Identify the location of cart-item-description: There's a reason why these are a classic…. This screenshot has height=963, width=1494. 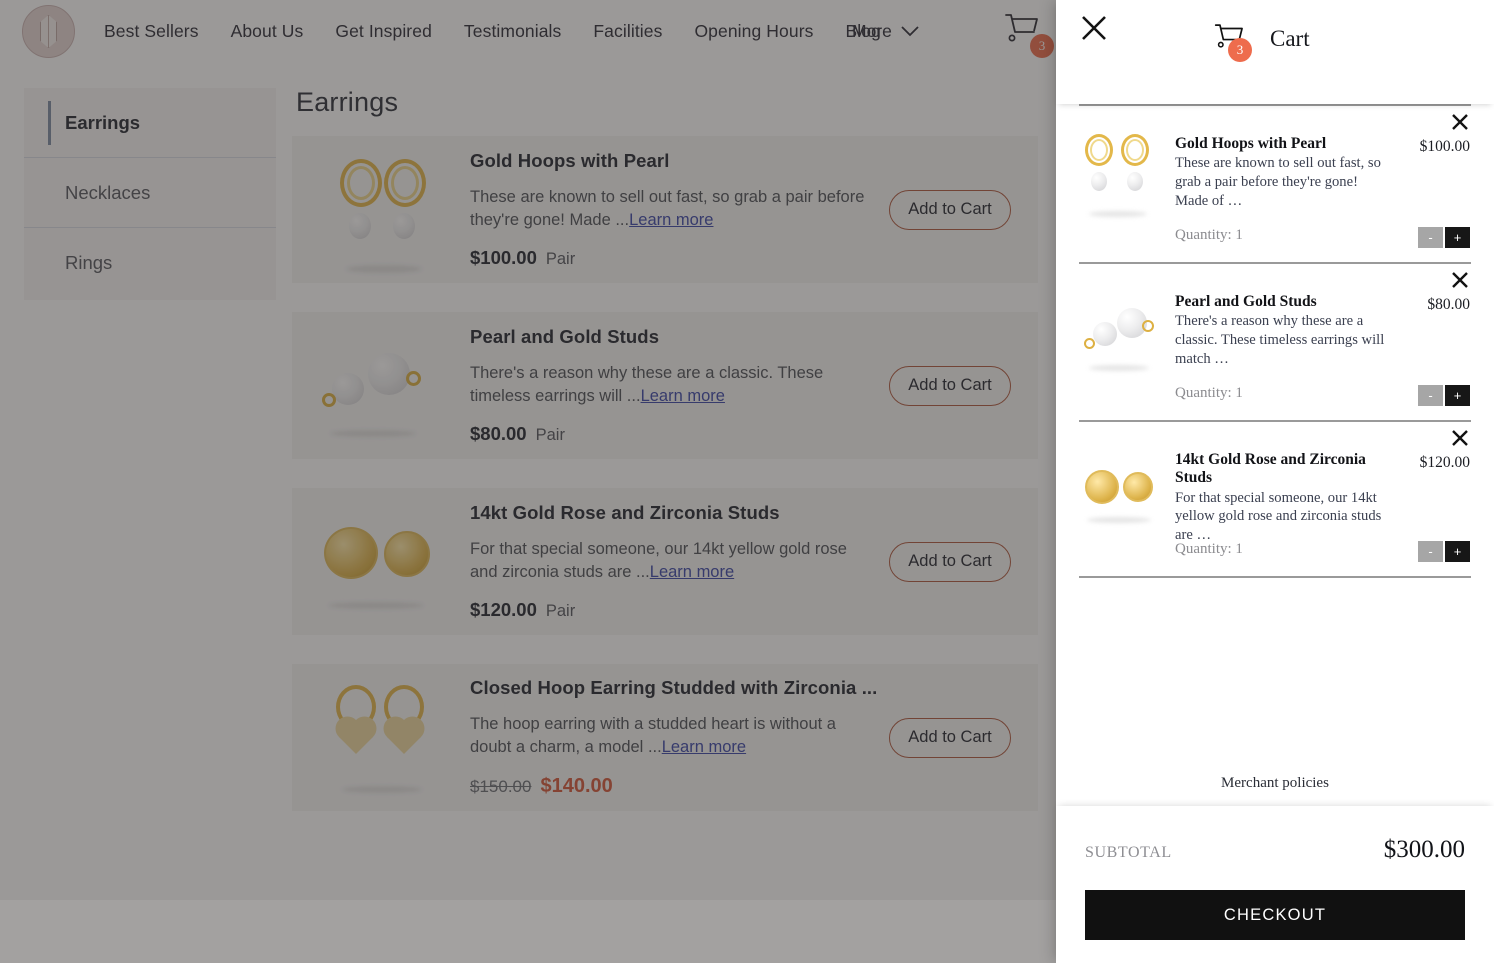
(1280, 340).